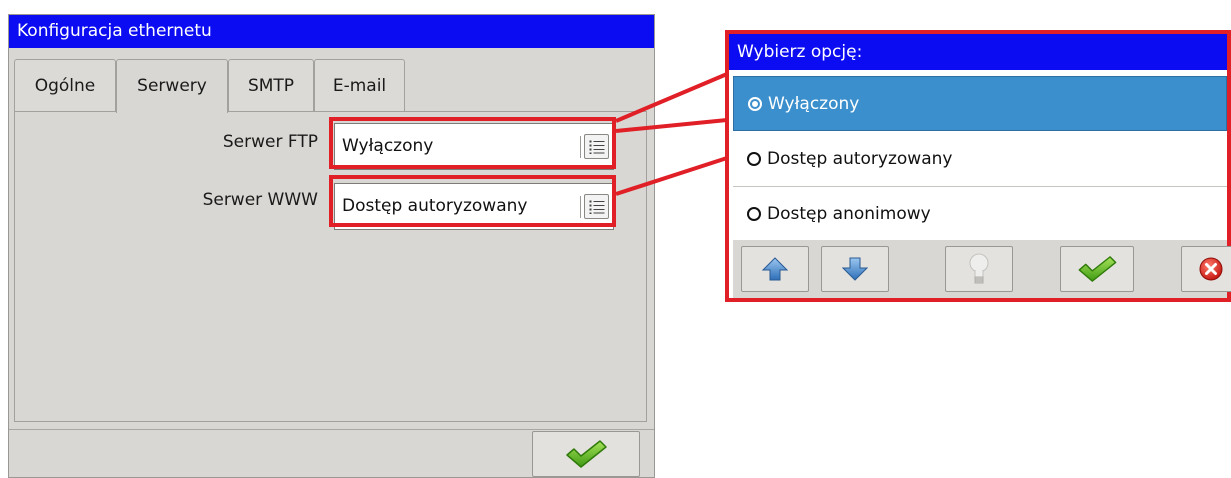 This screenshot has height=478, width=1231. I want to click on arrow-up-icon, so click(775, 269).